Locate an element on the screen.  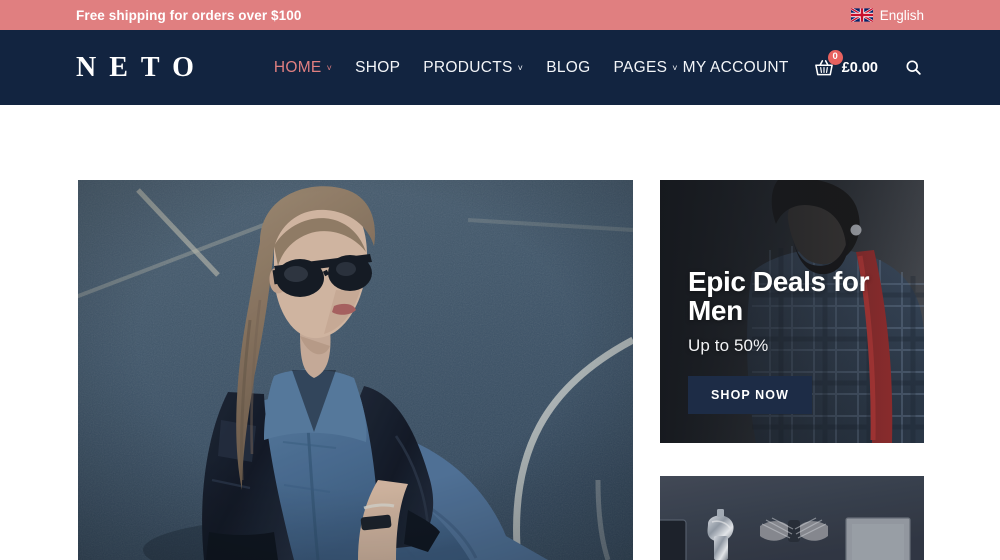
nav-label-shop: SHOP is located at coordinates (378, 67).